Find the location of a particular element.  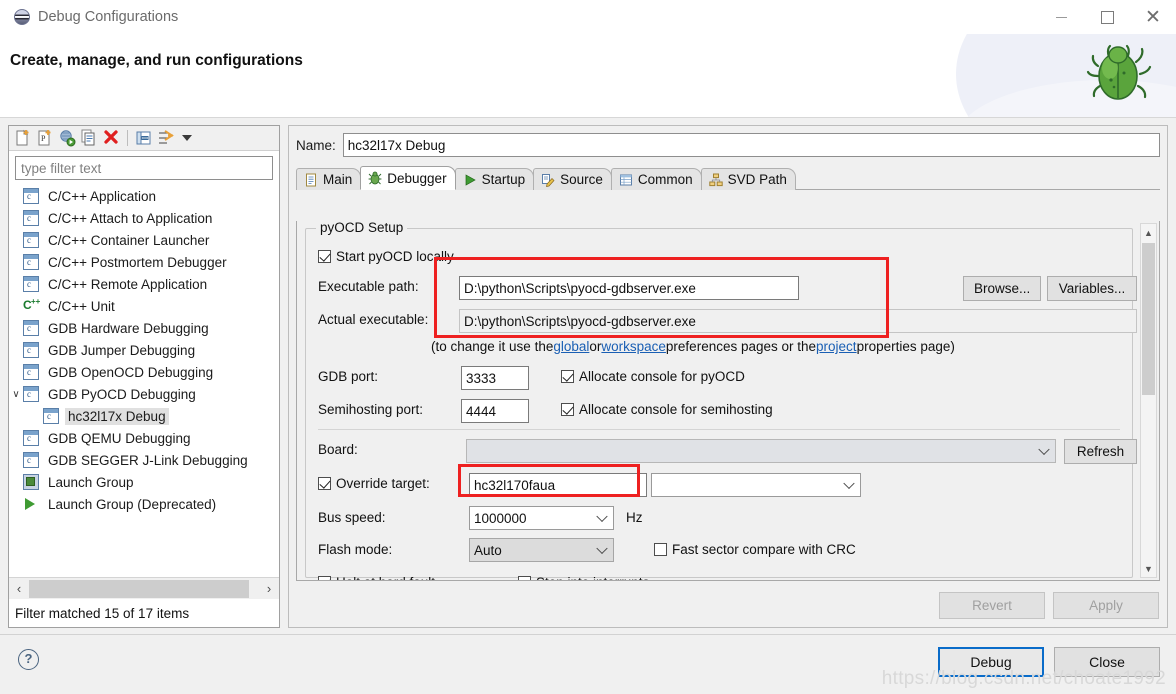

tab-source: Source is located at coordinates (572, 179).